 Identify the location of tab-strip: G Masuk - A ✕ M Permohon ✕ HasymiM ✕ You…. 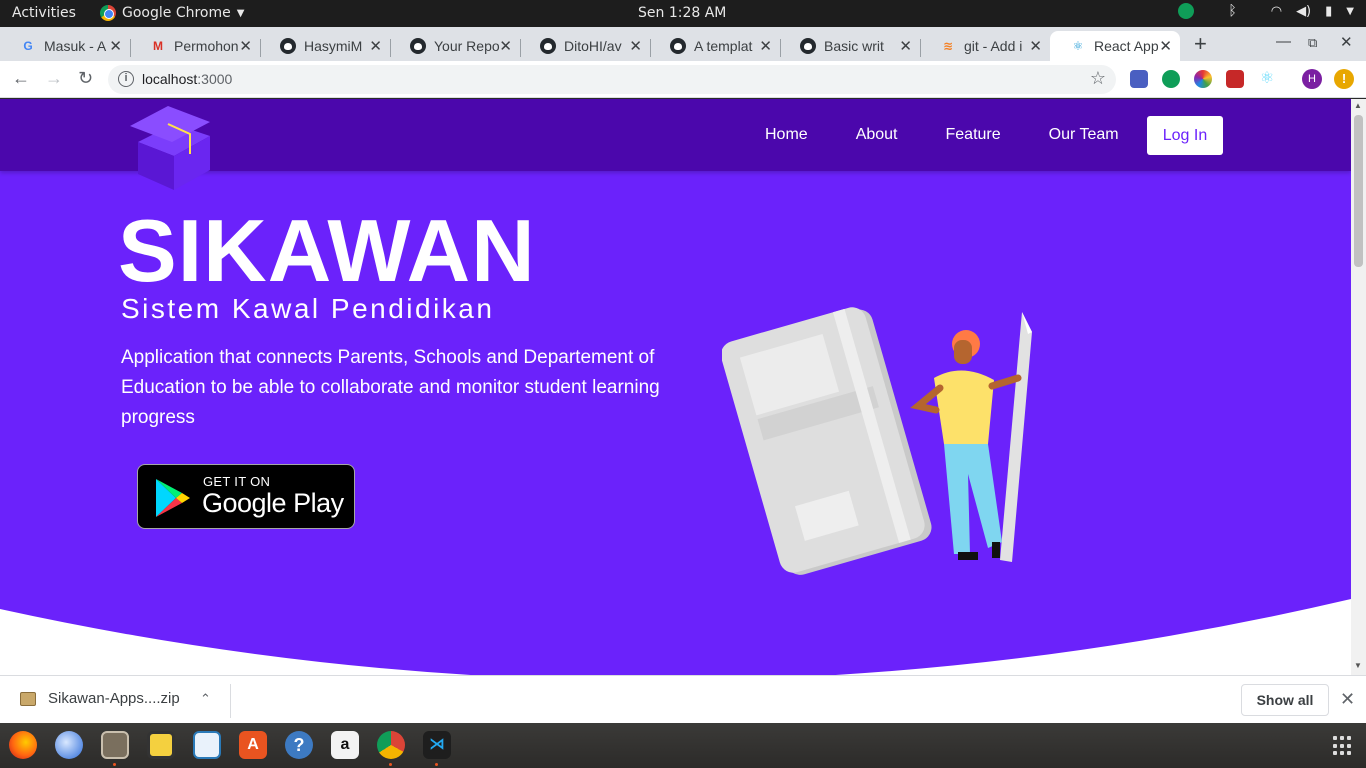
(683, 44).